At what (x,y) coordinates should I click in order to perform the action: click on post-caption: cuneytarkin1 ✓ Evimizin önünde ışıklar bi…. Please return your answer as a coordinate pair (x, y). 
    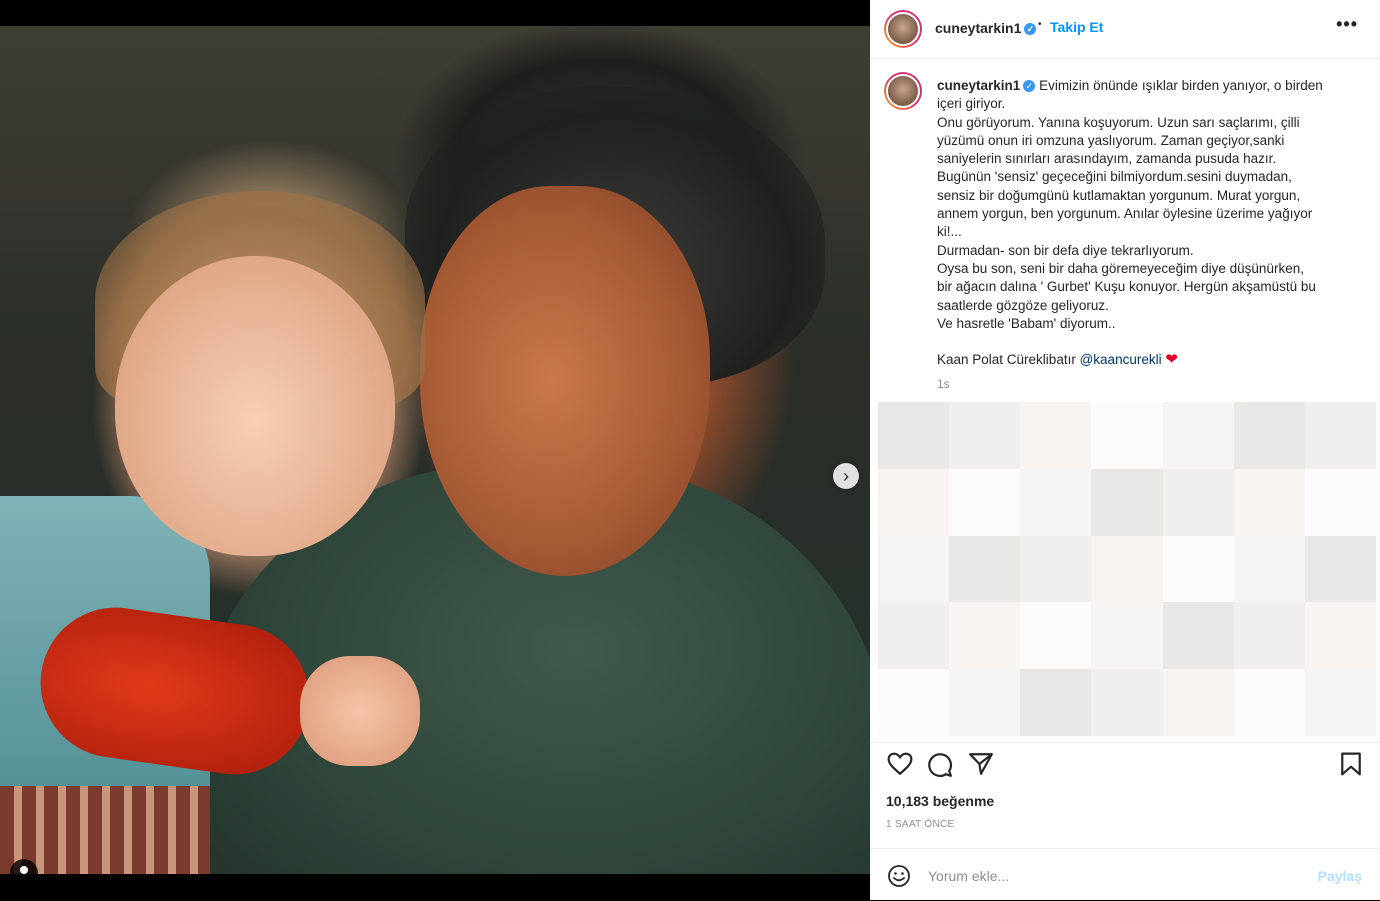
    Looking at the image, I should click on (1142, 223).